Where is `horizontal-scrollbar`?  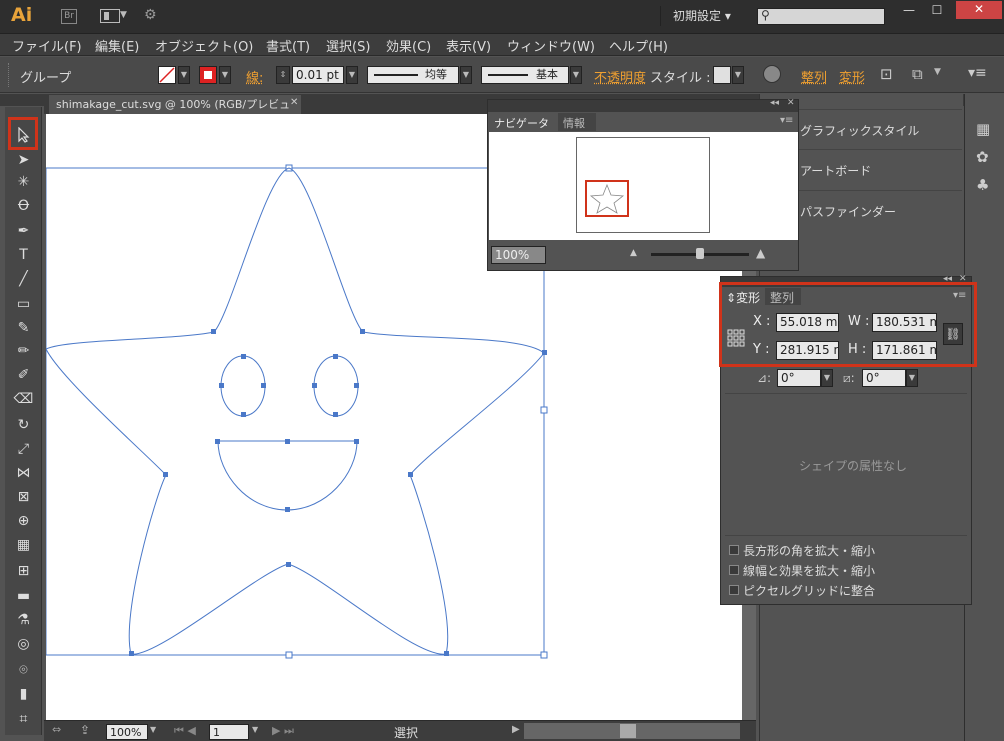 horizontal-scrollbar is located at coordinates (632, 731).